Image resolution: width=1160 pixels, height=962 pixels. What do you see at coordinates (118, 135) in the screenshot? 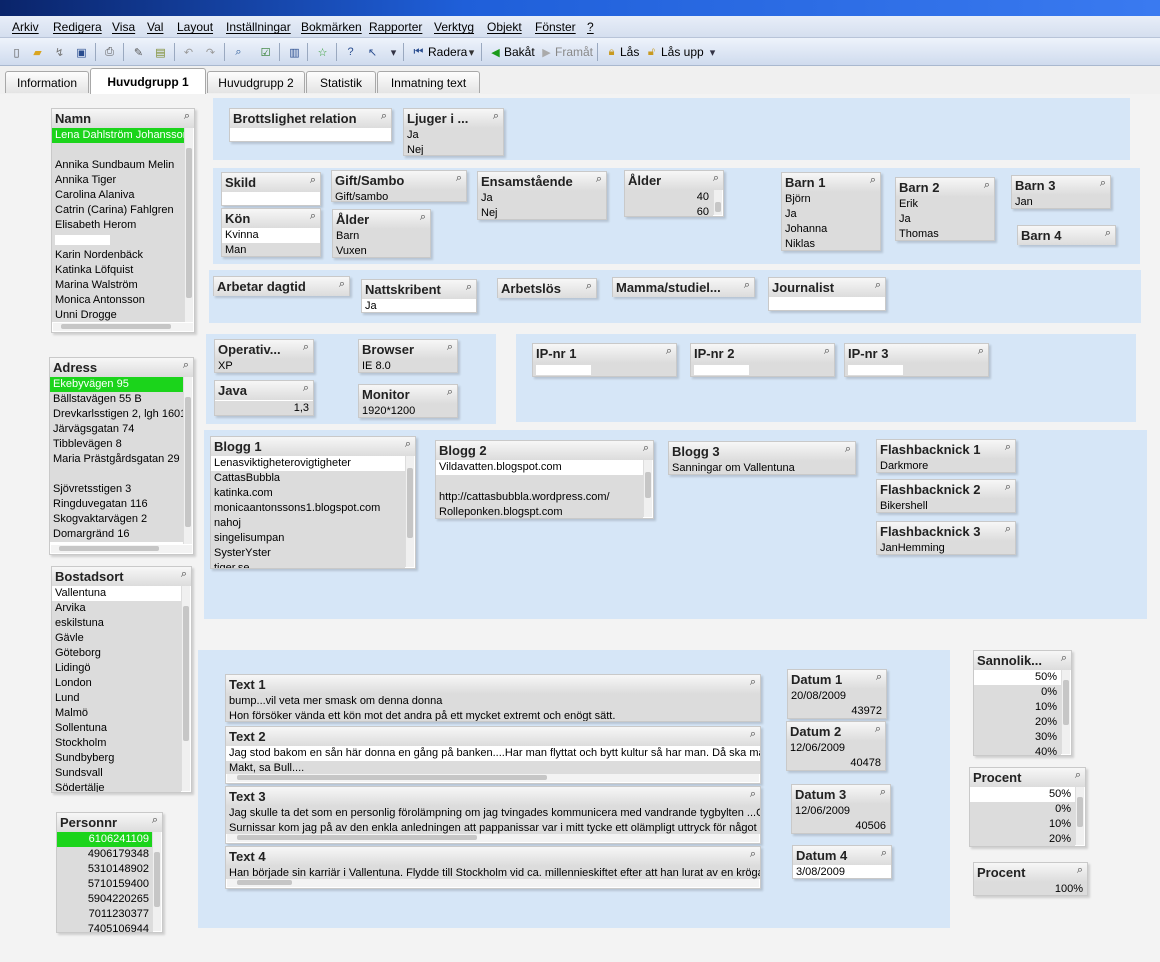
I see `list-item: Lena Dahlström Johansson` at bounding box center [118, 135].